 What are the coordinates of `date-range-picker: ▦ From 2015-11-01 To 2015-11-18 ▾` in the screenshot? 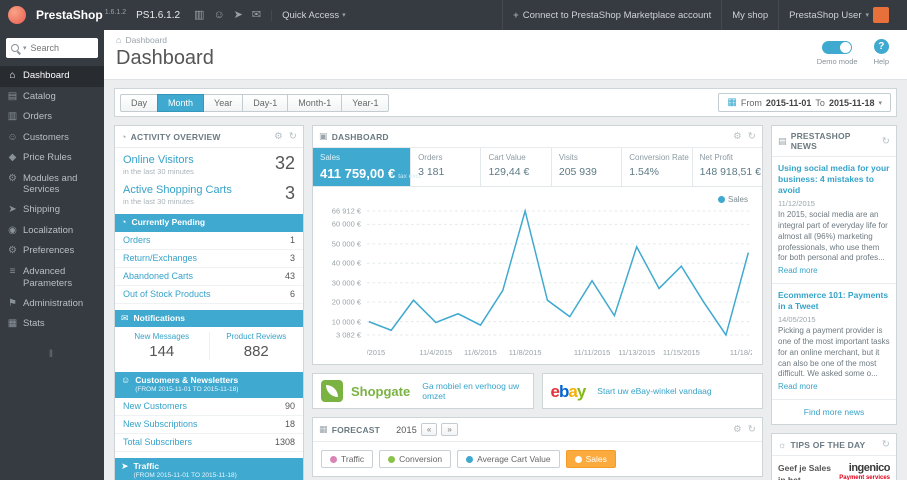 It's located at (804, 102).